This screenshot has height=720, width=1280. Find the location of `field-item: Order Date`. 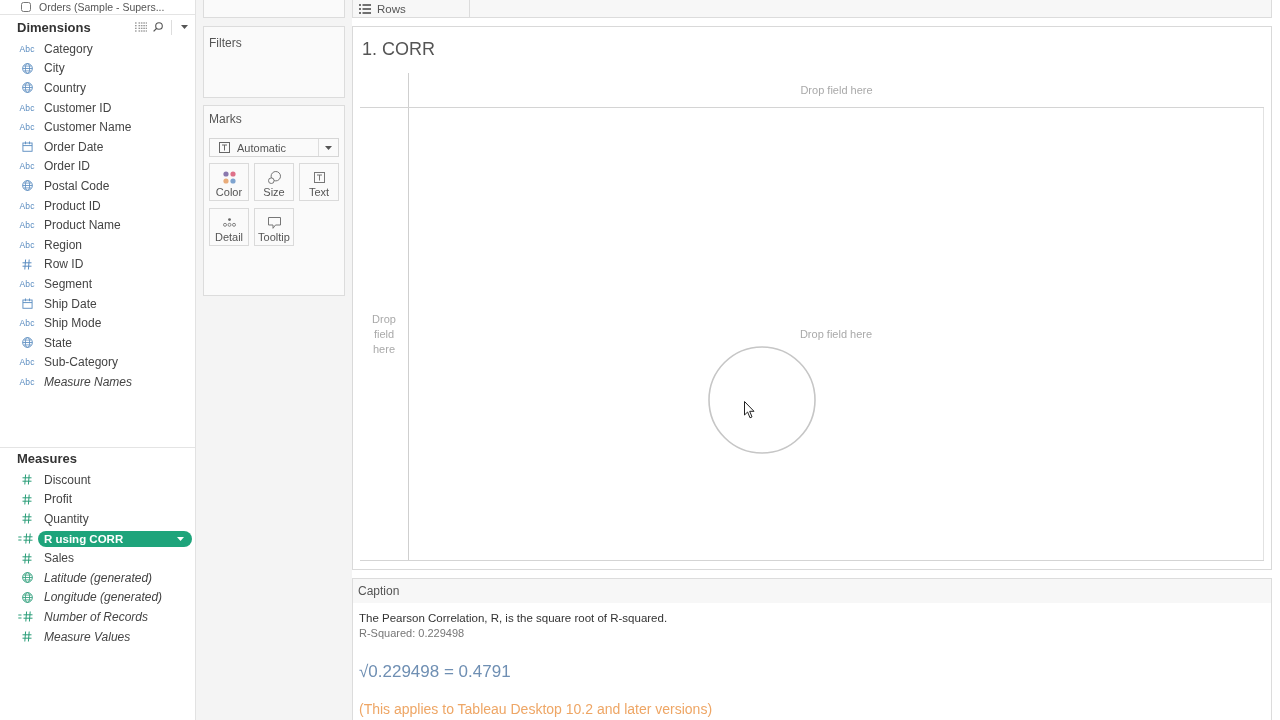

field-item: Order Date is located at coordinates (74, 146).